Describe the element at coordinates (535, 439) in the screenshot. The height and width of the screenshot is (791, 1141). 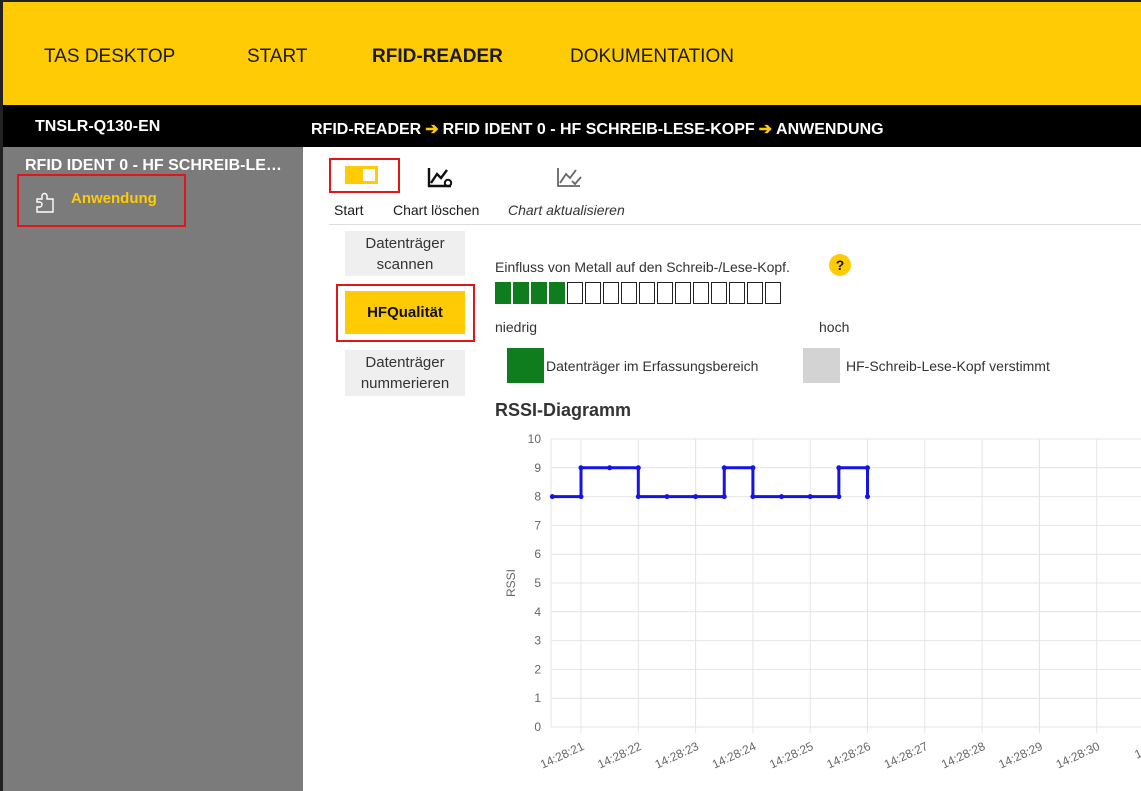
I see `y-tick-label: 10` at that location.